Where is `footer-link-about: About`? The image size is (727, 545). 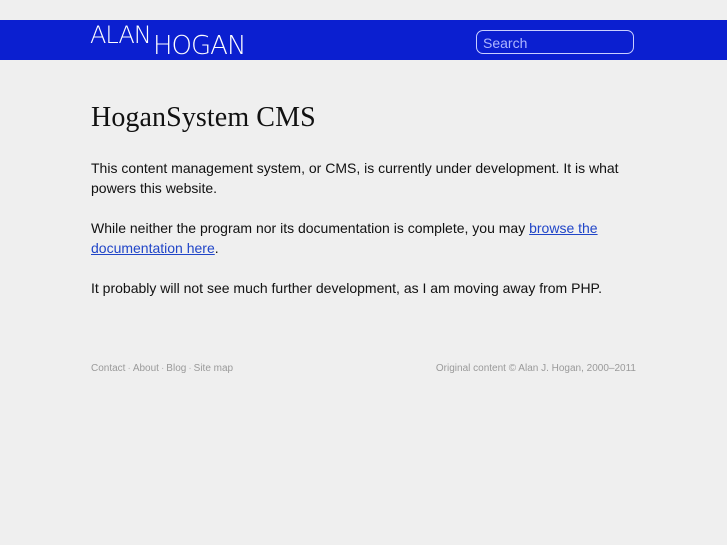
footer-link-about: About is located at coordinates (146, 368).